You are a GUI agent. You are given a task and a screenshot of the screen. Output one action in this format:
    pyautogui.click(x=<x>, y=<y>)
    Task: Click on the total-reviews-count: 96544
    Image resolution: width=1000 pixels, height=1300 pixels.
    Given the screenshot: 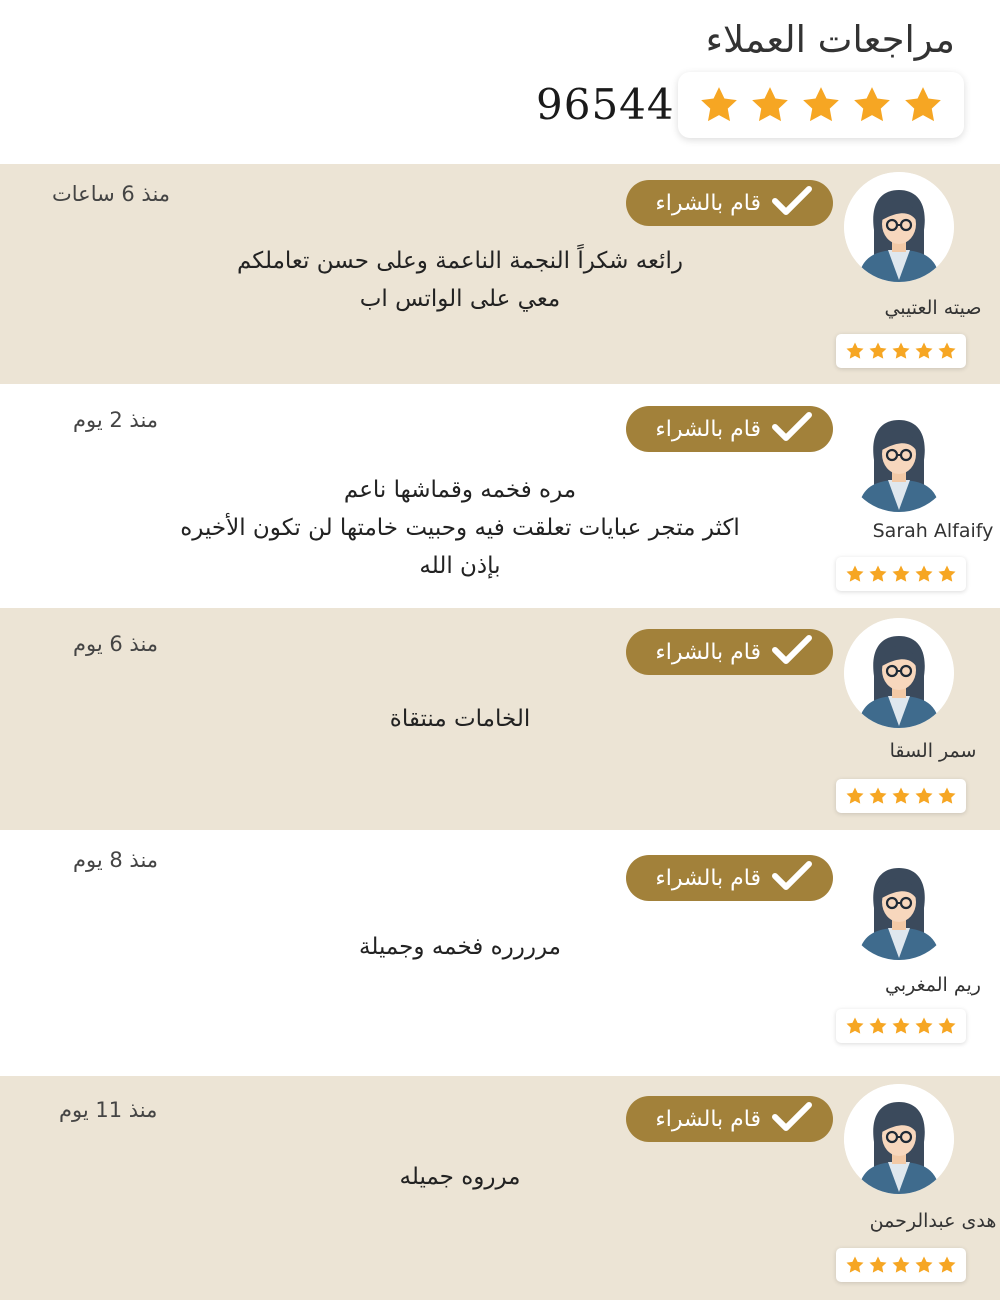 What is the action you would take?
    pyautogui.click(x=605, y=104)
    